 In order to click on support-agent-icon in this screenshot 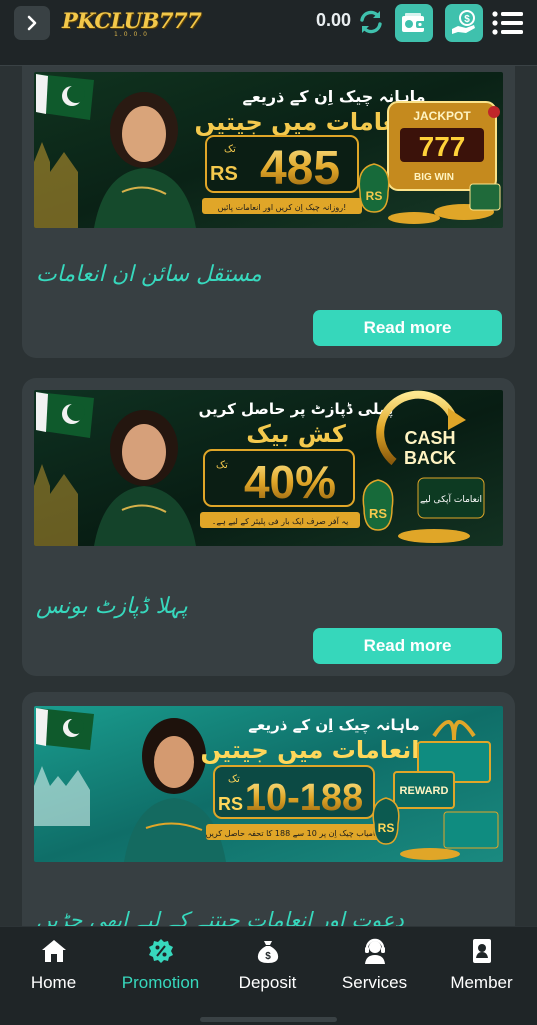, I will do `click(374, 951)`.